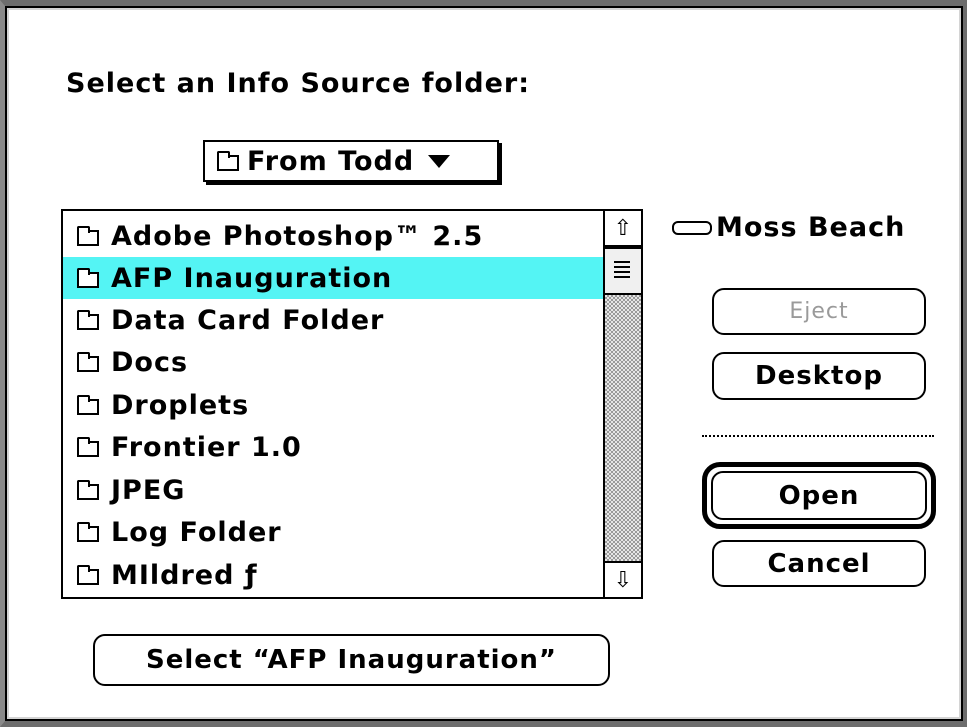  Describe the element at coordinates (333, 490) in the screenshot. I see `list-item: JPEG` at that location.